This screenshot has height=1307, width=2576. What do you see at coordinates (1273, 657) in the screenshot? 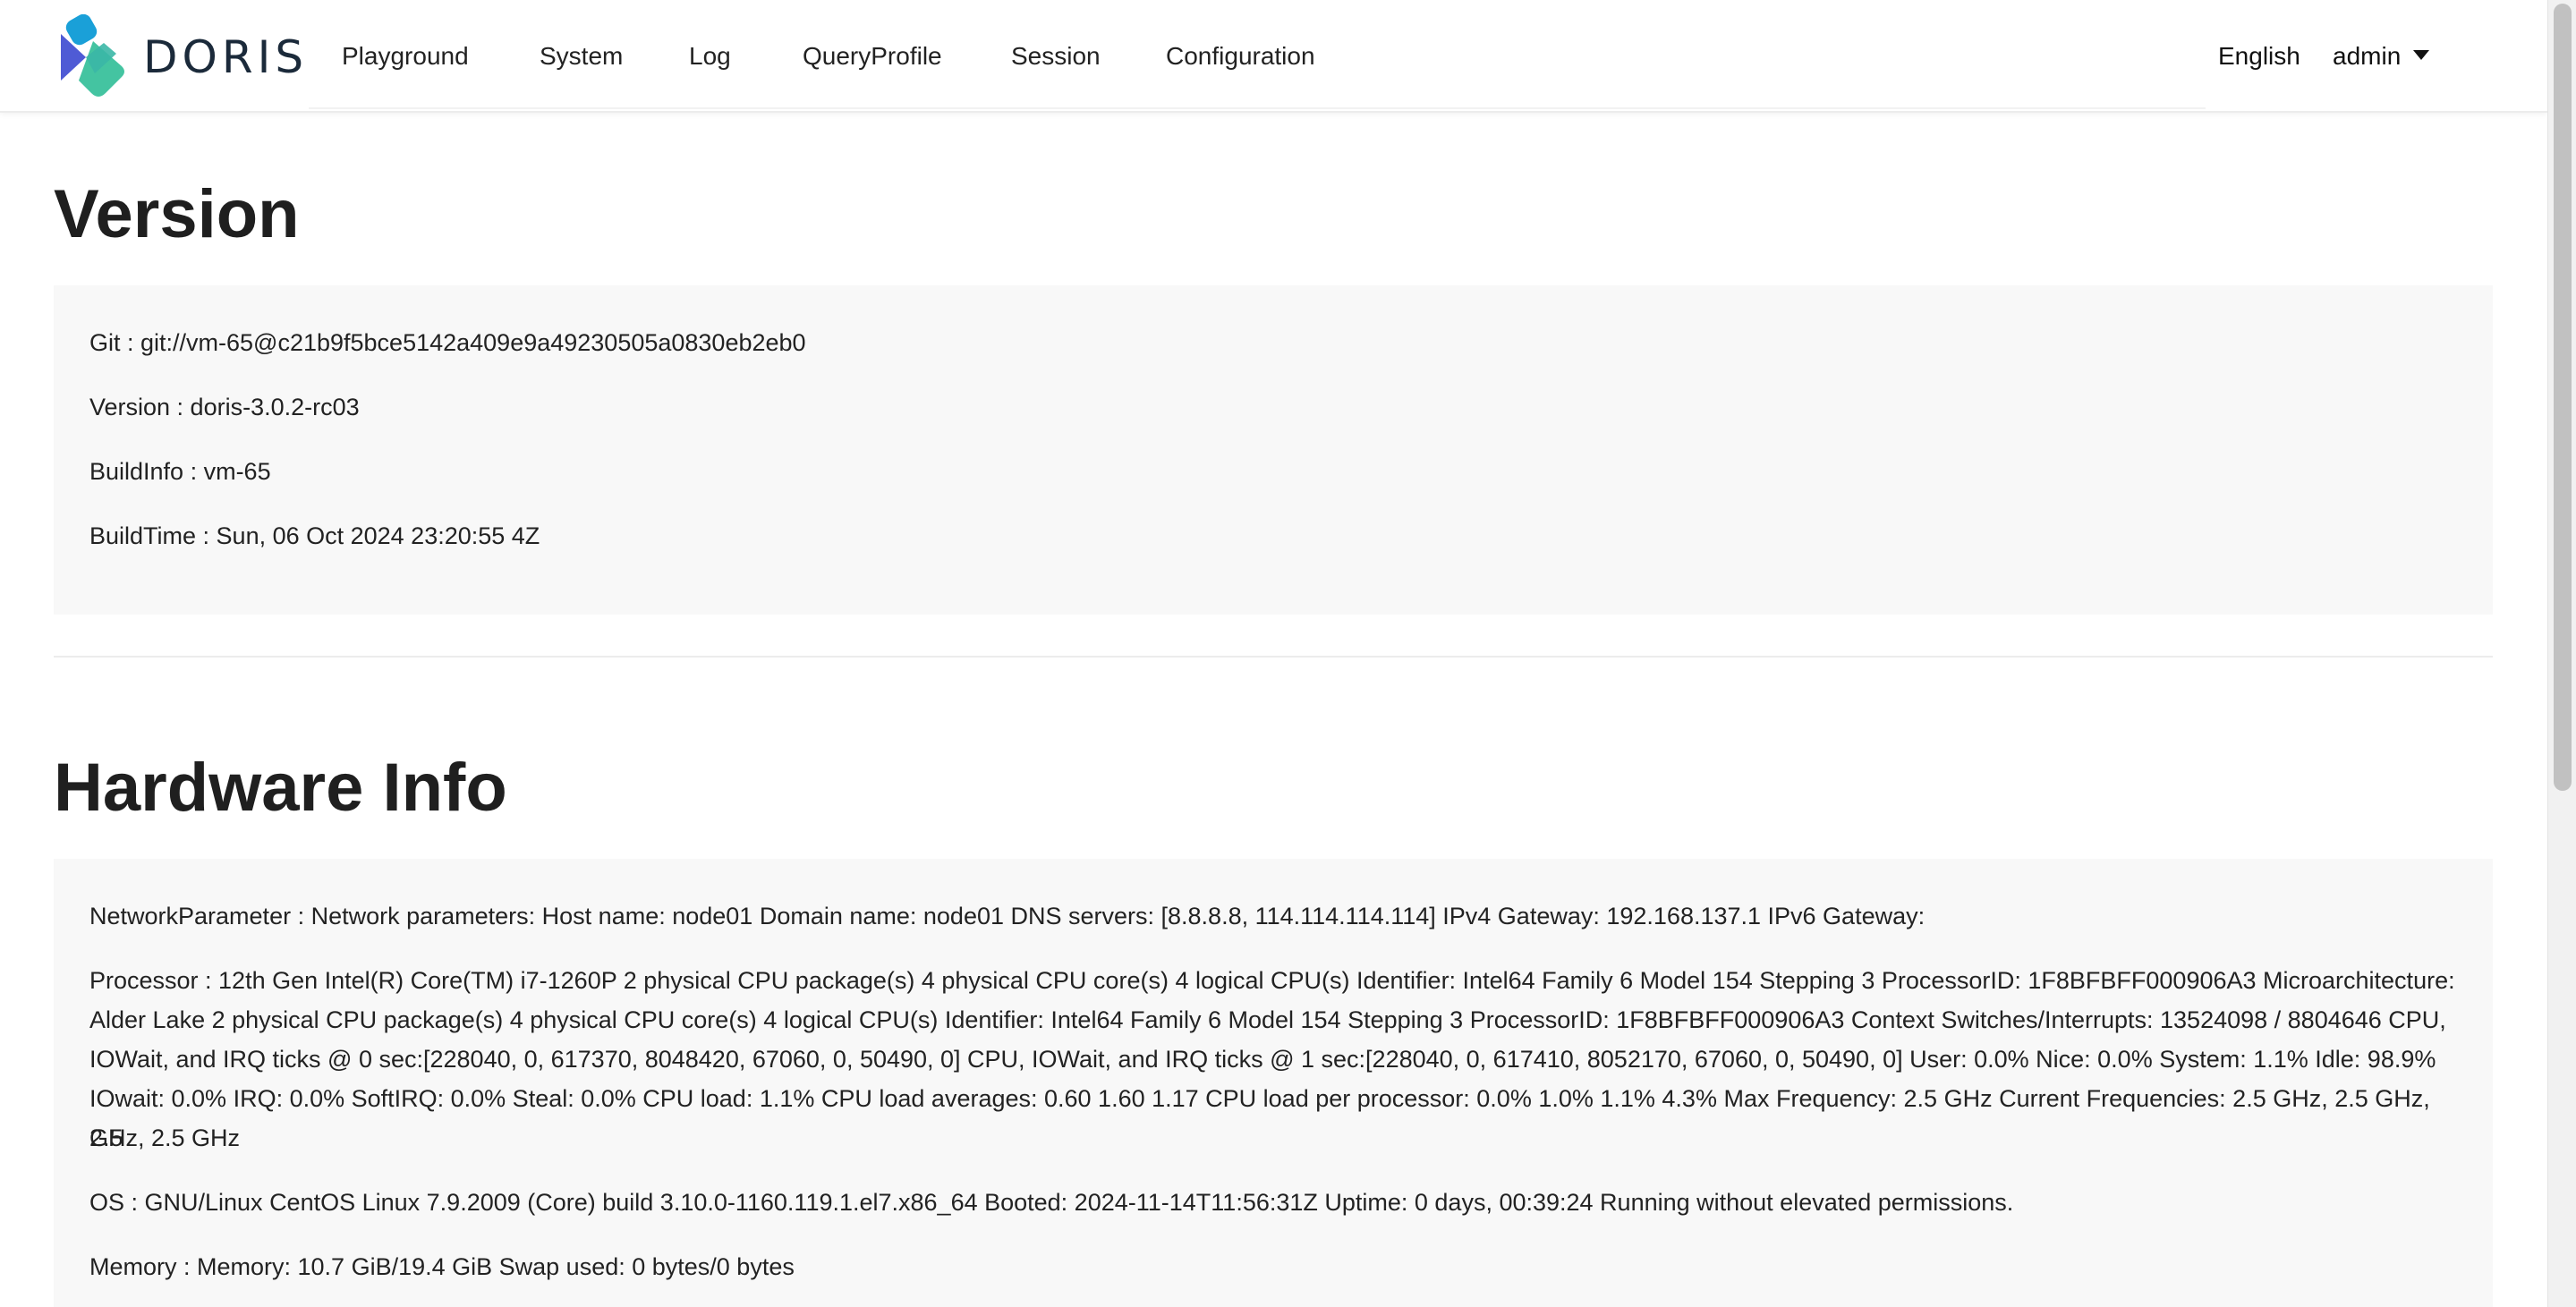
I see `section-divider` at bounding box center [1273, 657].